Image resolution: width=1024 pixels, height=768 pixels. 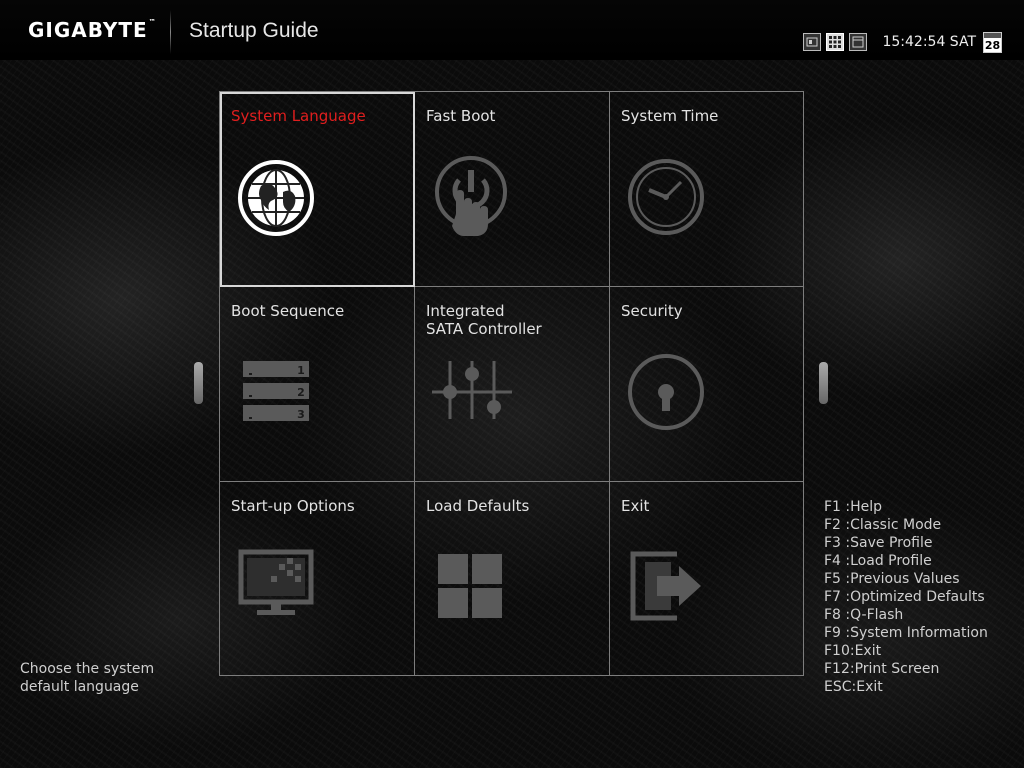 What do you see at coordinates (929, 42) in the screenshot?
I see `system-clock: 15:42:54 SAT` at bounding box center [929, 42].